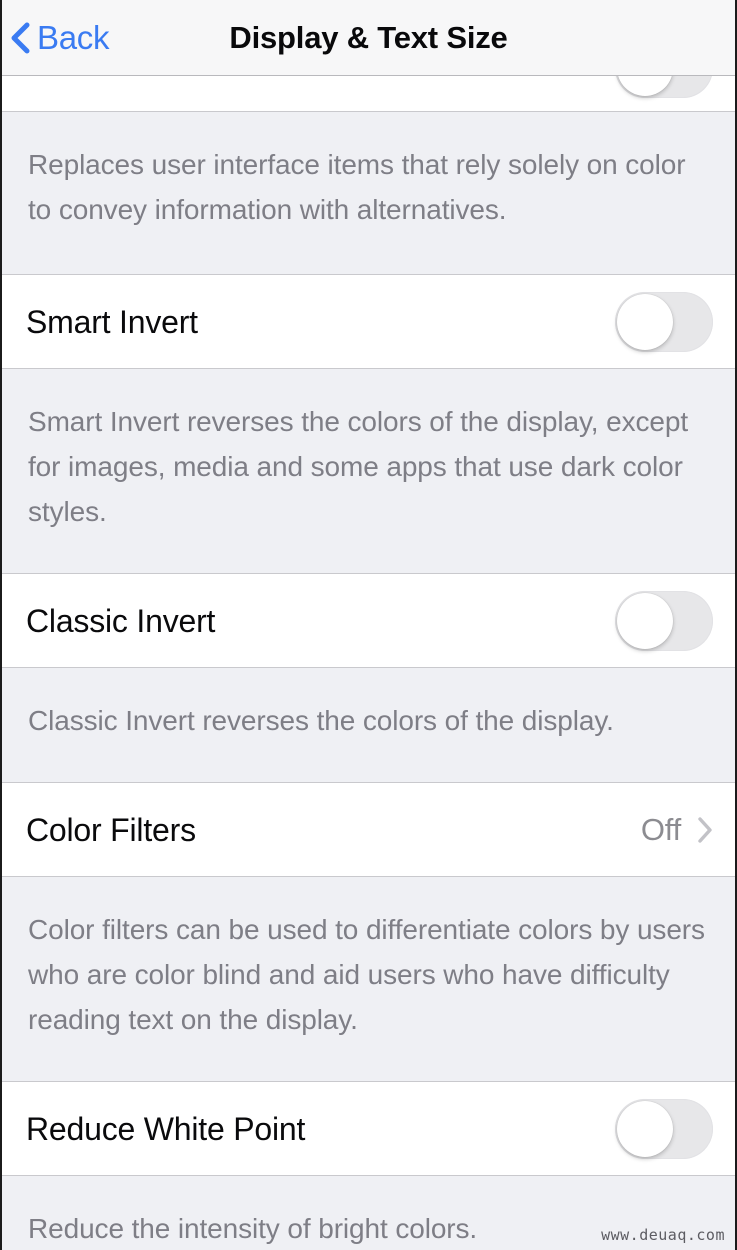 This screenshot has height=1250, width=737. I want to click on smart-invert-row: Smart Invert, so click(368, 322).